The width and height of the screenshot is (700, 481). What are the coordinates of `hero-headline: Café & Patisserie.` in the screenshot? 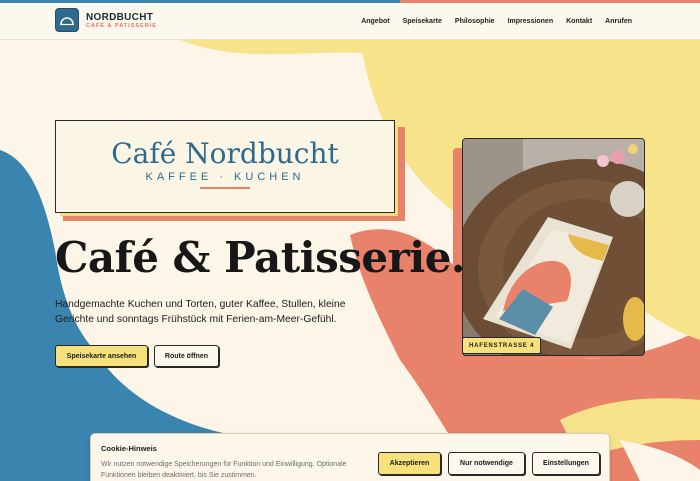 It's located at (260, 257).